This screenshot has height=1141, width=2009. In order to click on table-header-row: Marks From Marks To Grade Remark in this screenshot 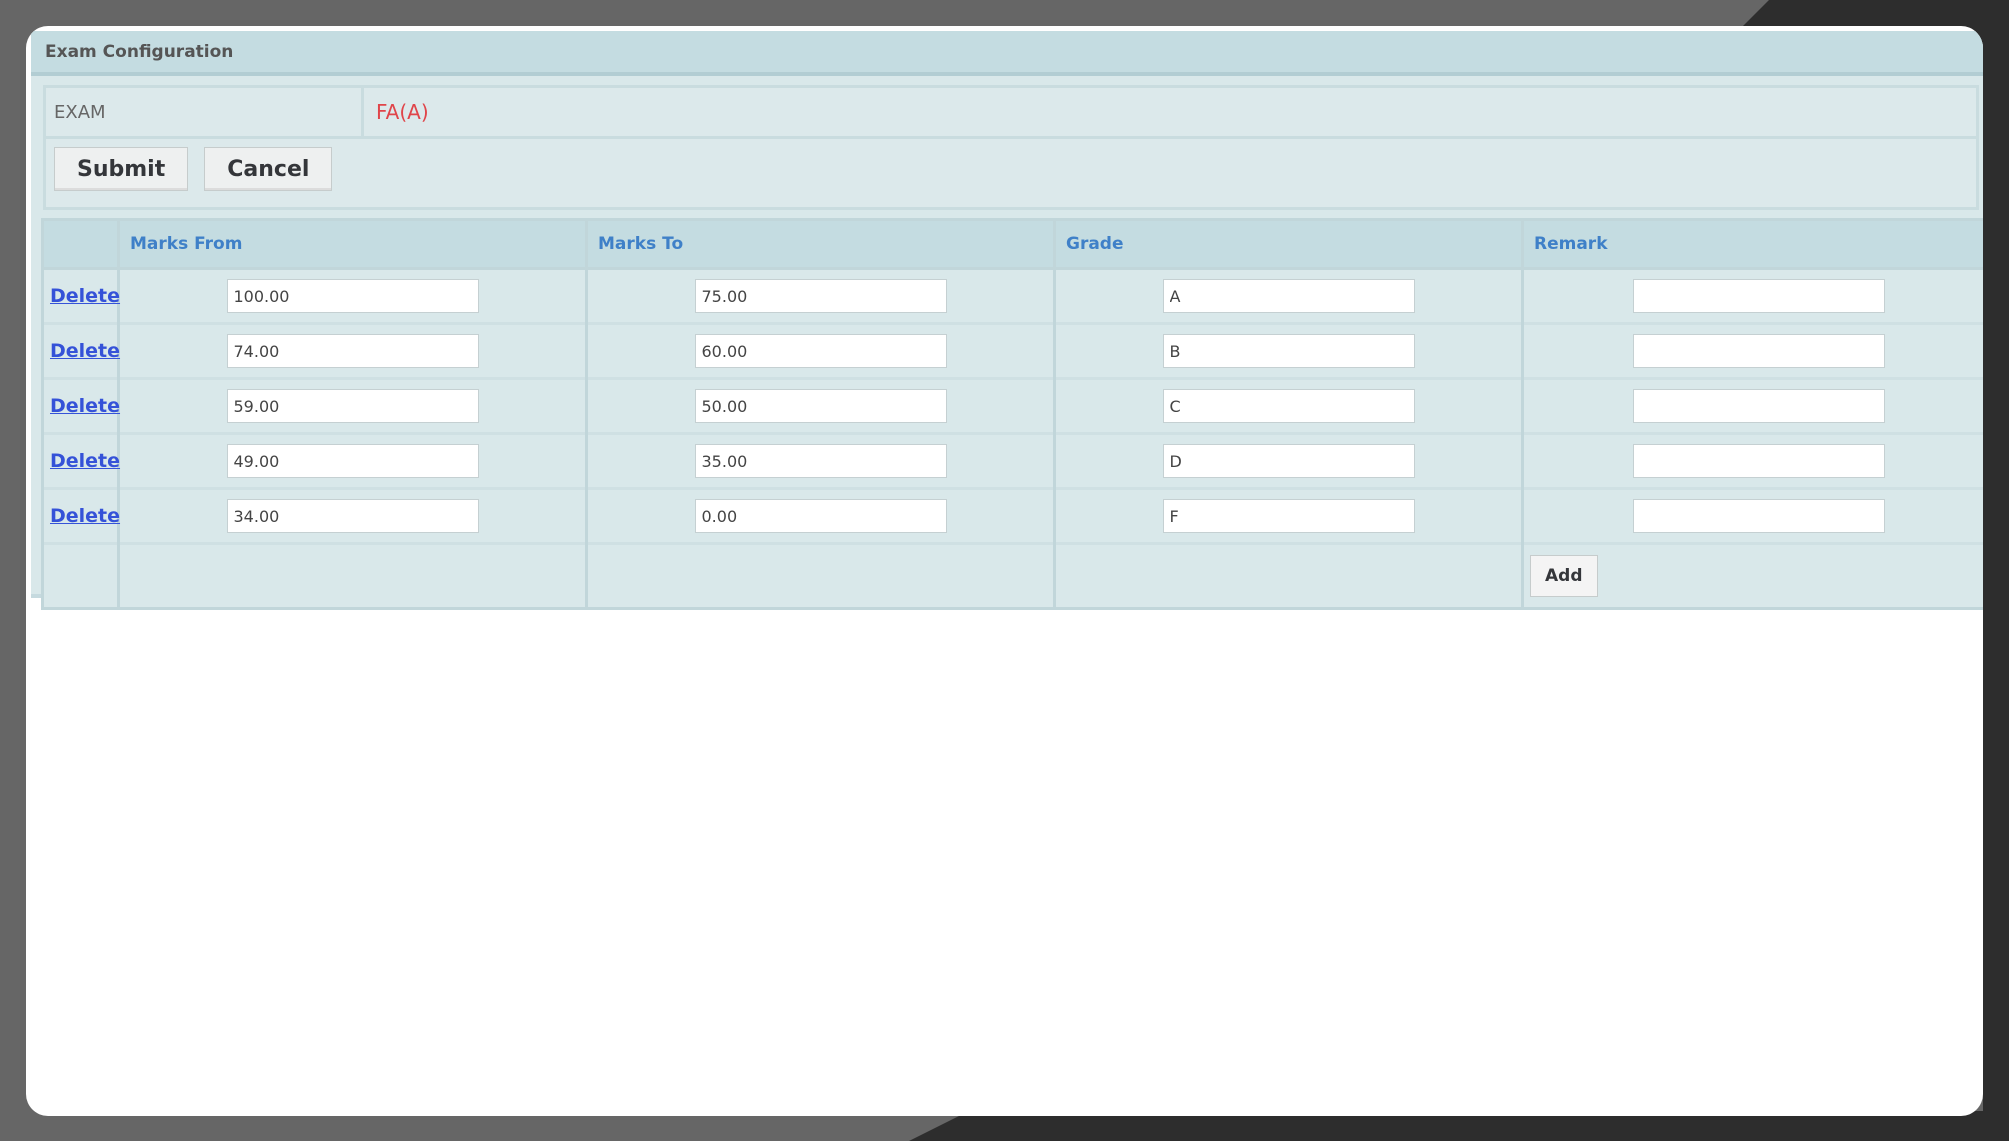, I will do `click(1012, 244)`.